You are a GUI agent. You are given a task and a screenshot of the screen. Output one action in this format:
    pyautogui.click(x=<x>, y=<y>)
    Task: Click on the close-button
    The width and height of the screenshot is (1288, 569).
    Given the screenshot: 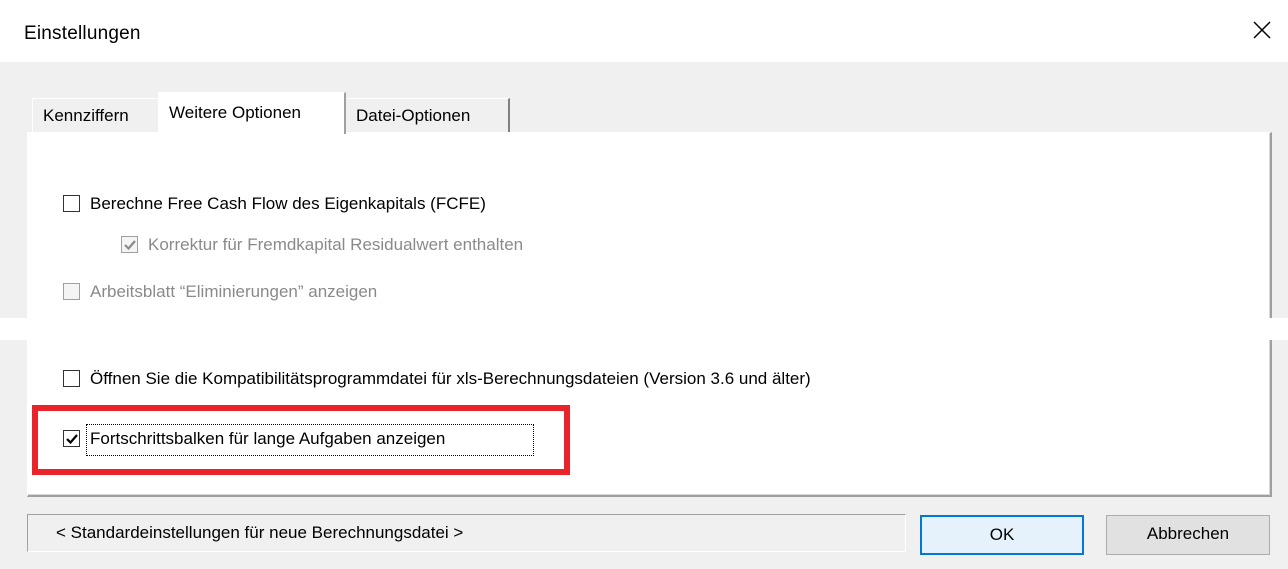 What is the action you would take?
    pyautogui.click(x=1262, y=30)
    